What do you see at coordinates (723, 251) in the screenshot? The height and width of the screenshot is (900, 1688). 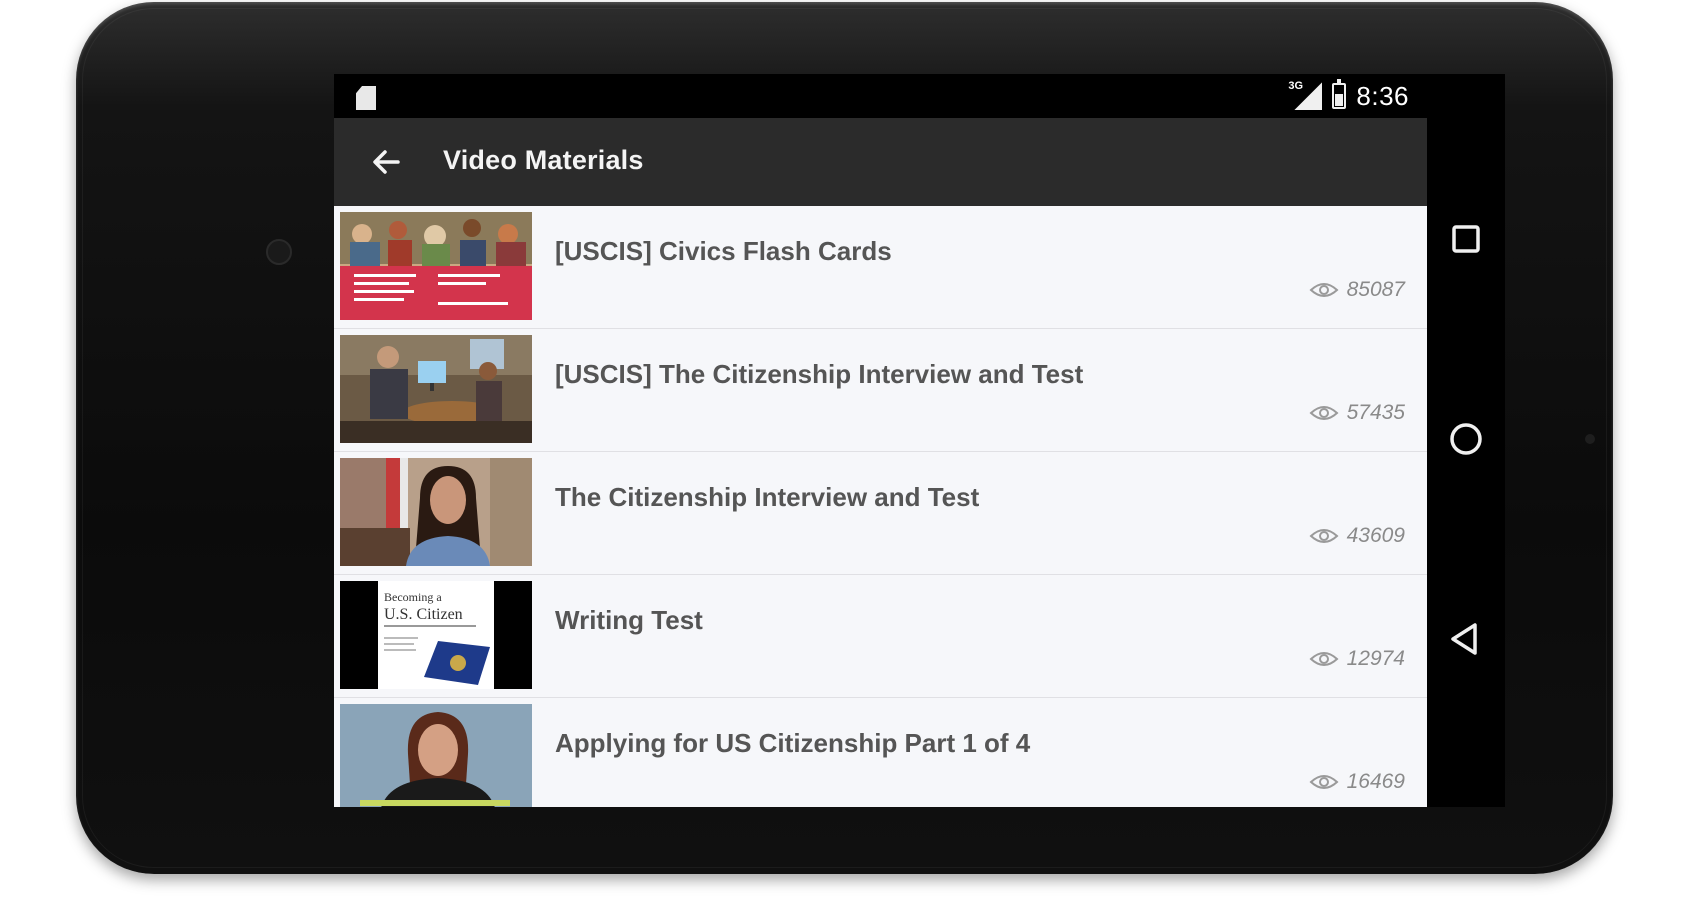 I see `video-title: [USCIS] Civics Flash Cards` at bounding box center [723, 251].